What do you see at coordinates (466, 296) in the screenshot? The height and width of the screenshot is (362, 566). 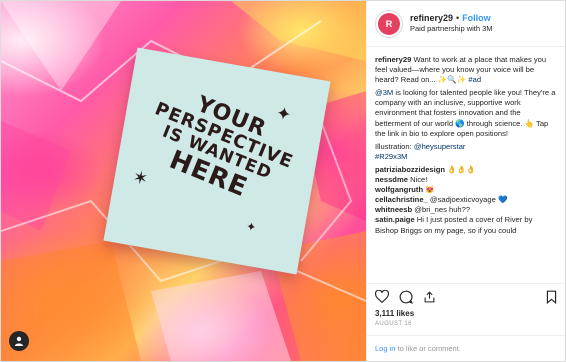 I see `action-bar` at bounding box center [466, 296].